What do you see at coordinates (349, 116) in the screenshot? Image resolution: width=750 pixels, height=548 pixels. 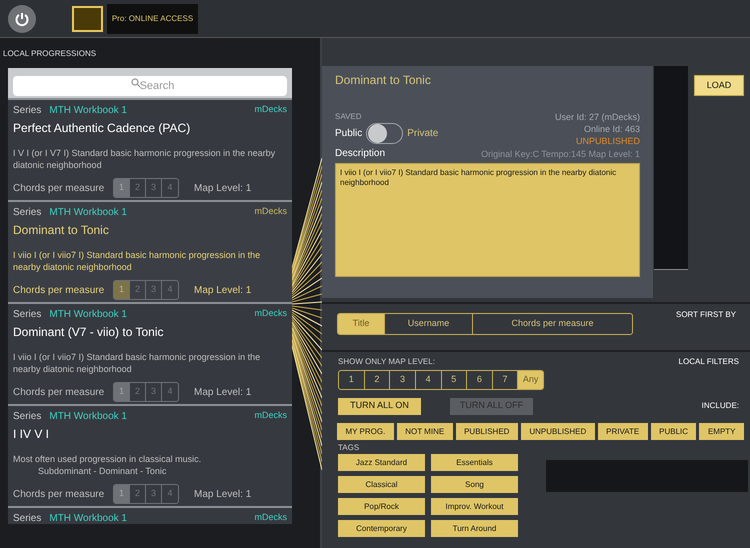 I see `saved-label: SAVED` at bounding box center [349, 116].